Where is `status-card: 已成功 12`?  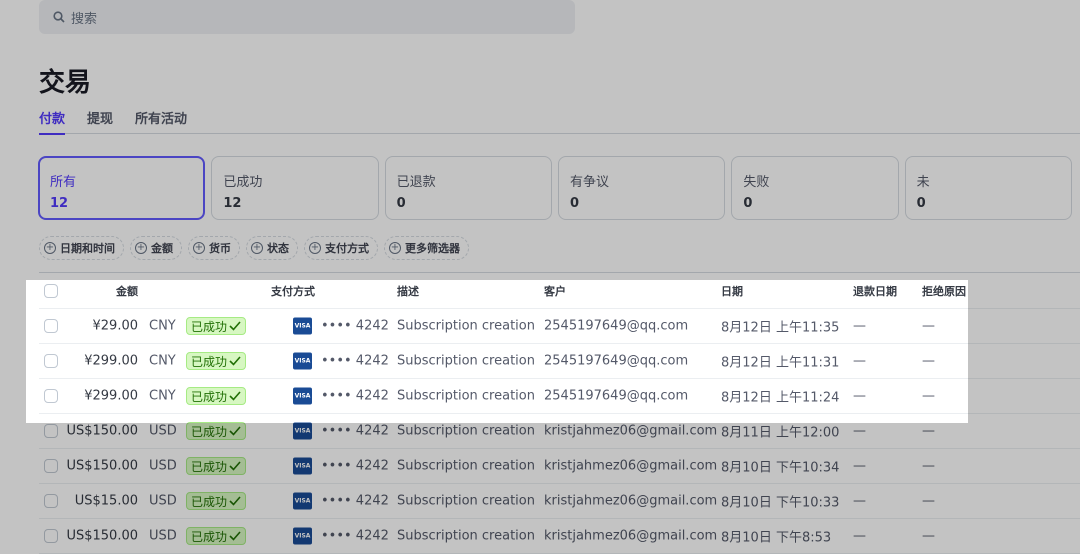
status-card: 已成功 12 is located at coordinates (295, 188).